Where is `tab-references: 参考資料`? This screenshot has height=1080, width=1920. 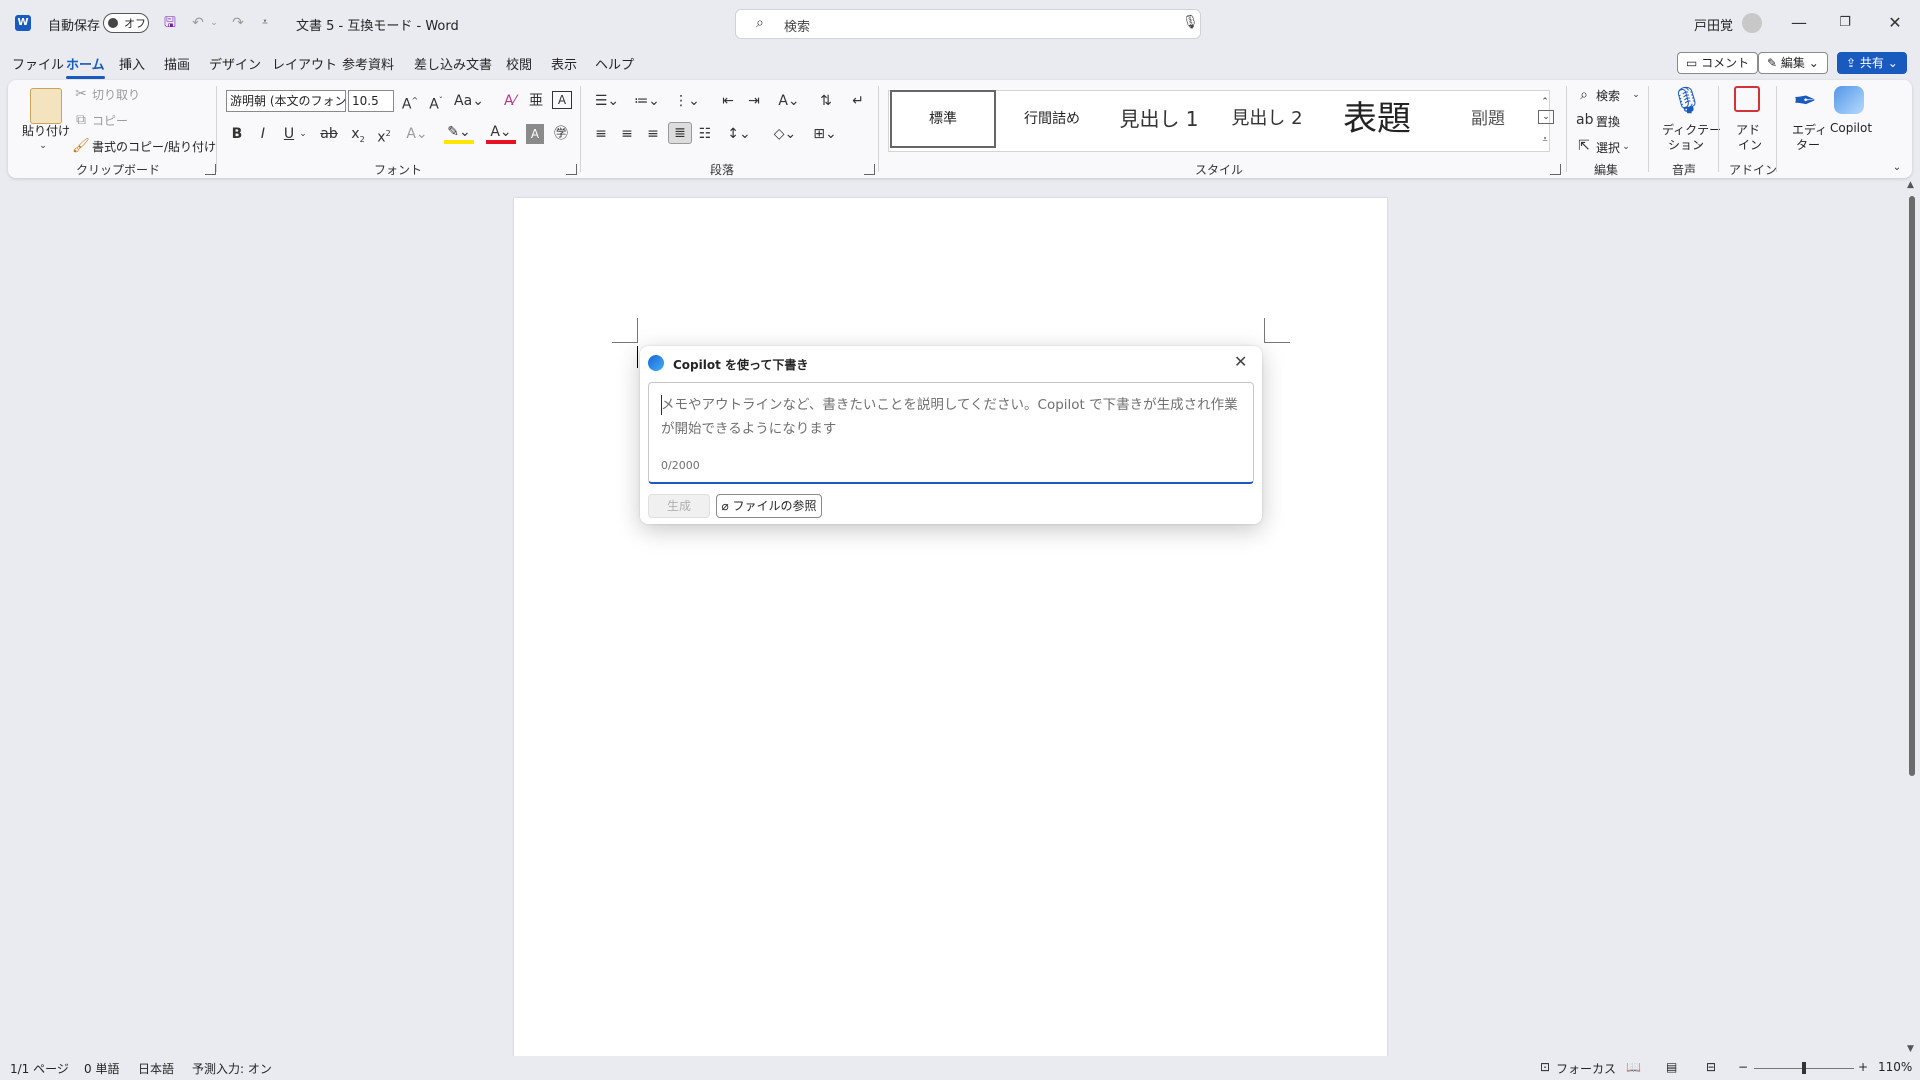 tab-references: 参考資料 is located at coordinates (368, 63).